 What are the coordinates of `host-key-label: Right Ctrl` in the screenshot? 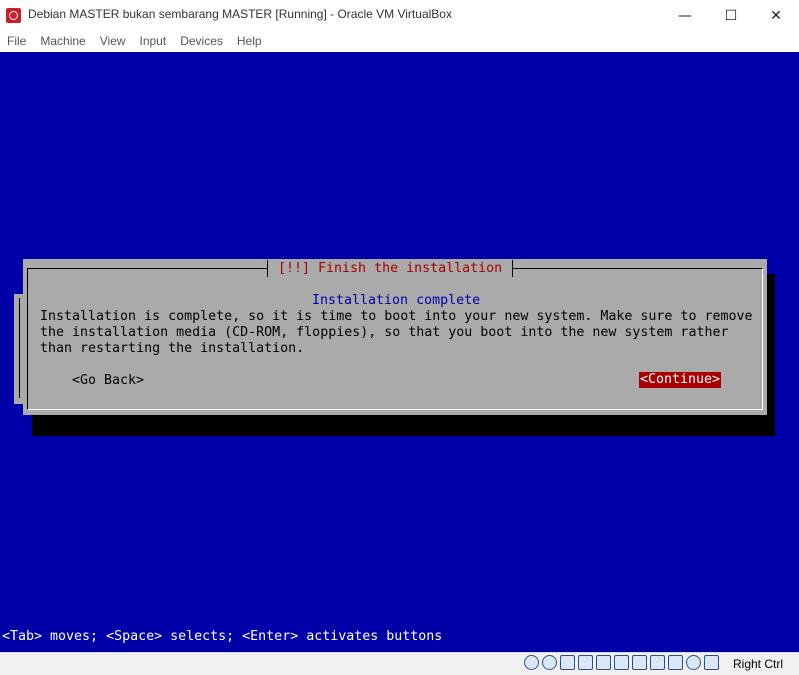 It's located at (758, 664).